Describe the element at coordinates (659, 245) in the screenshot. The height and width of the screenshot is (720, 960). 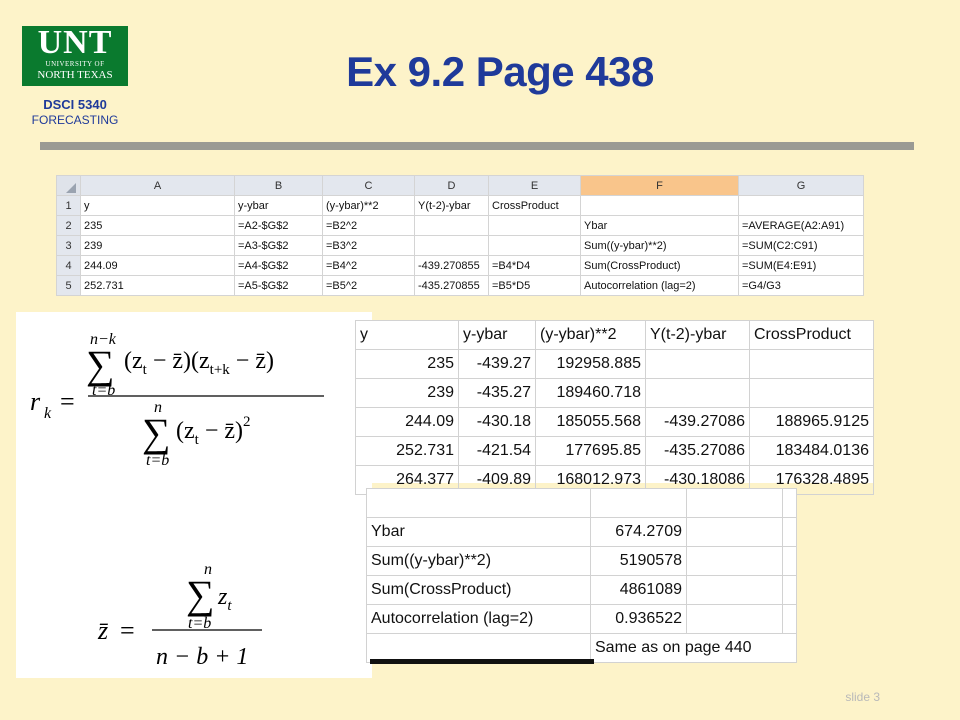
I see `cell: Sum((y-ybar)**2)` at that location.